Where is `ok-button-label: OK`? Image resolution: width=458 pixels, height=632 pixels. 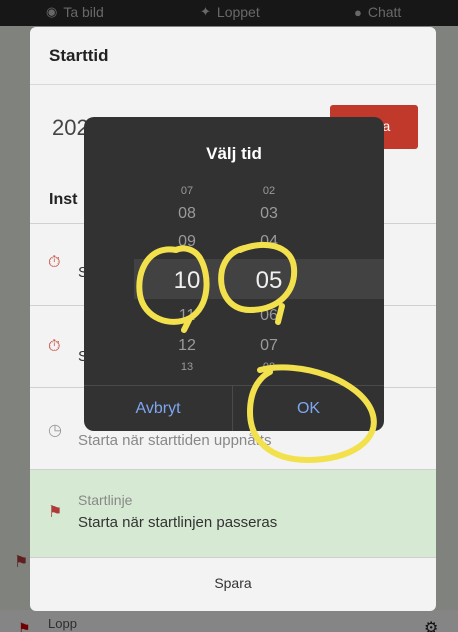
ok-button-label: OK is located at coordinates (308, 408).